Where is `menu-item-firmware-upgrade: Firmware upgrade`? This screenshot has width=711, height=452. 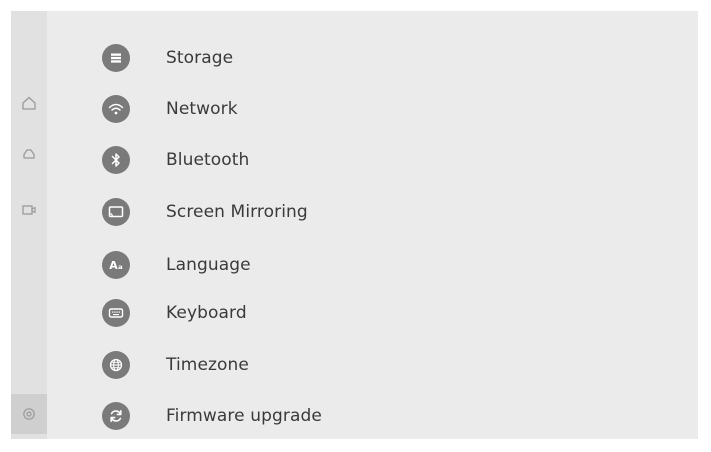
menu-item-firmware-upgrade: Firmware upgrade is located at coordinates (362, 416).